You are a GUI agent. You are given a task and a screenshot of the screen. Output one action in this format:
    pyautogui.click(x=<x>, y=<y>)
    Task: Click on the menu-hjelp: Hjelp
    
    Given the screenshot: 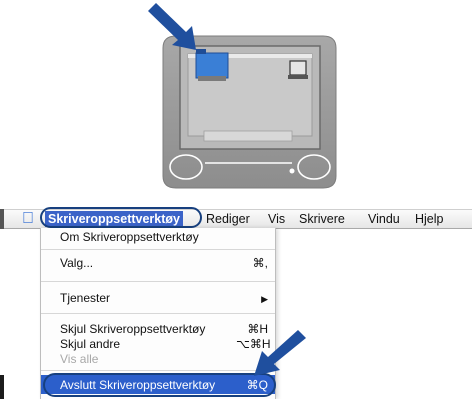 What is the action you would take?
    pyautogui.click(x=429, y=219)
    